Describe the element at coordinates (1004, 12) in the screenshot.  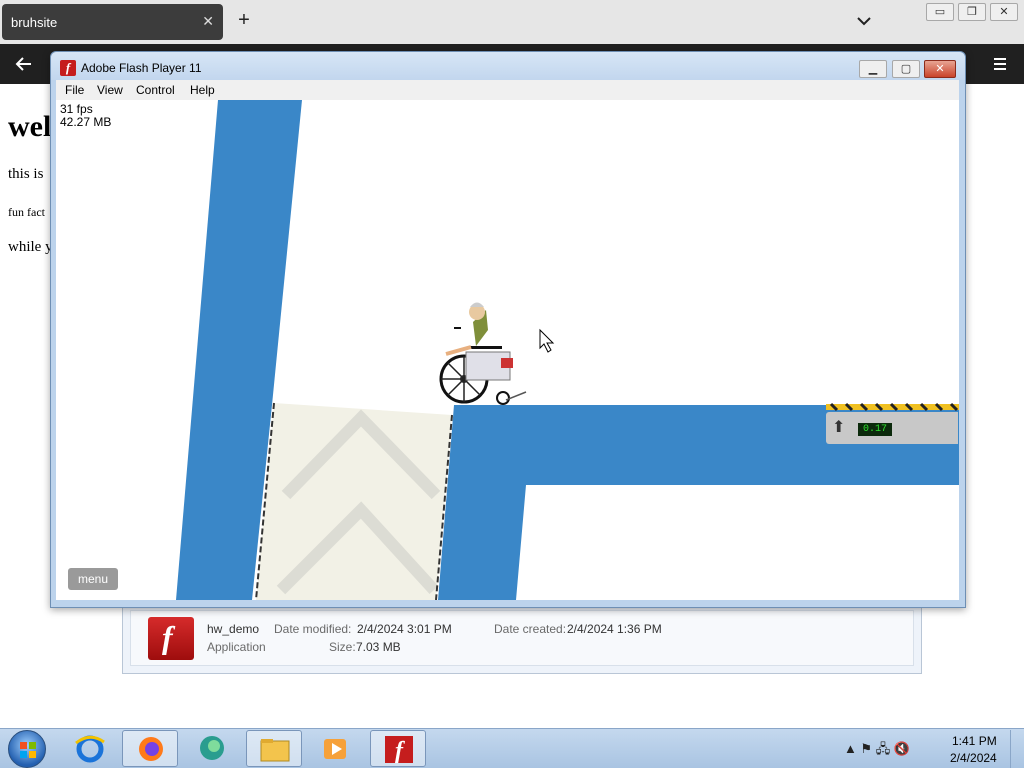
I see `browser-close-button: ✕` at that location.